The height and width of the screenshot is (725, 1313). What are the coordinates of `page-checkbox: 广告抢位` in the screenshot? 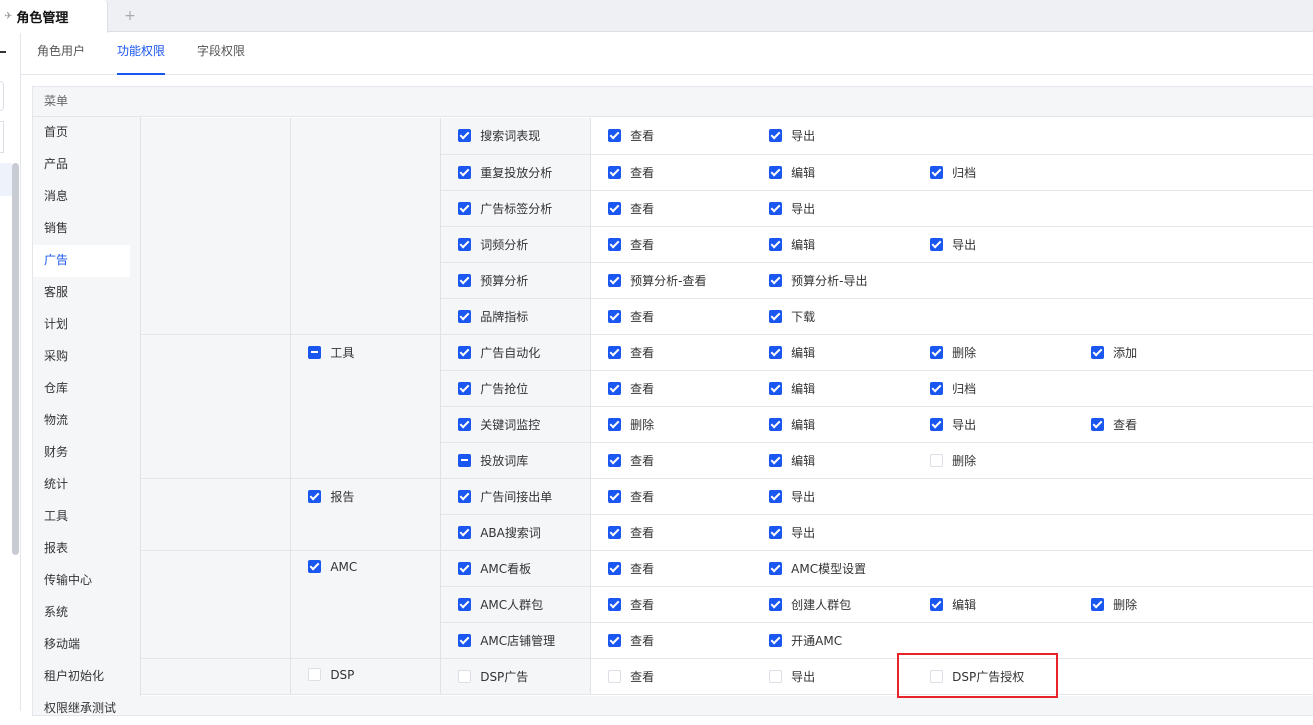 It's located at (493, 388).